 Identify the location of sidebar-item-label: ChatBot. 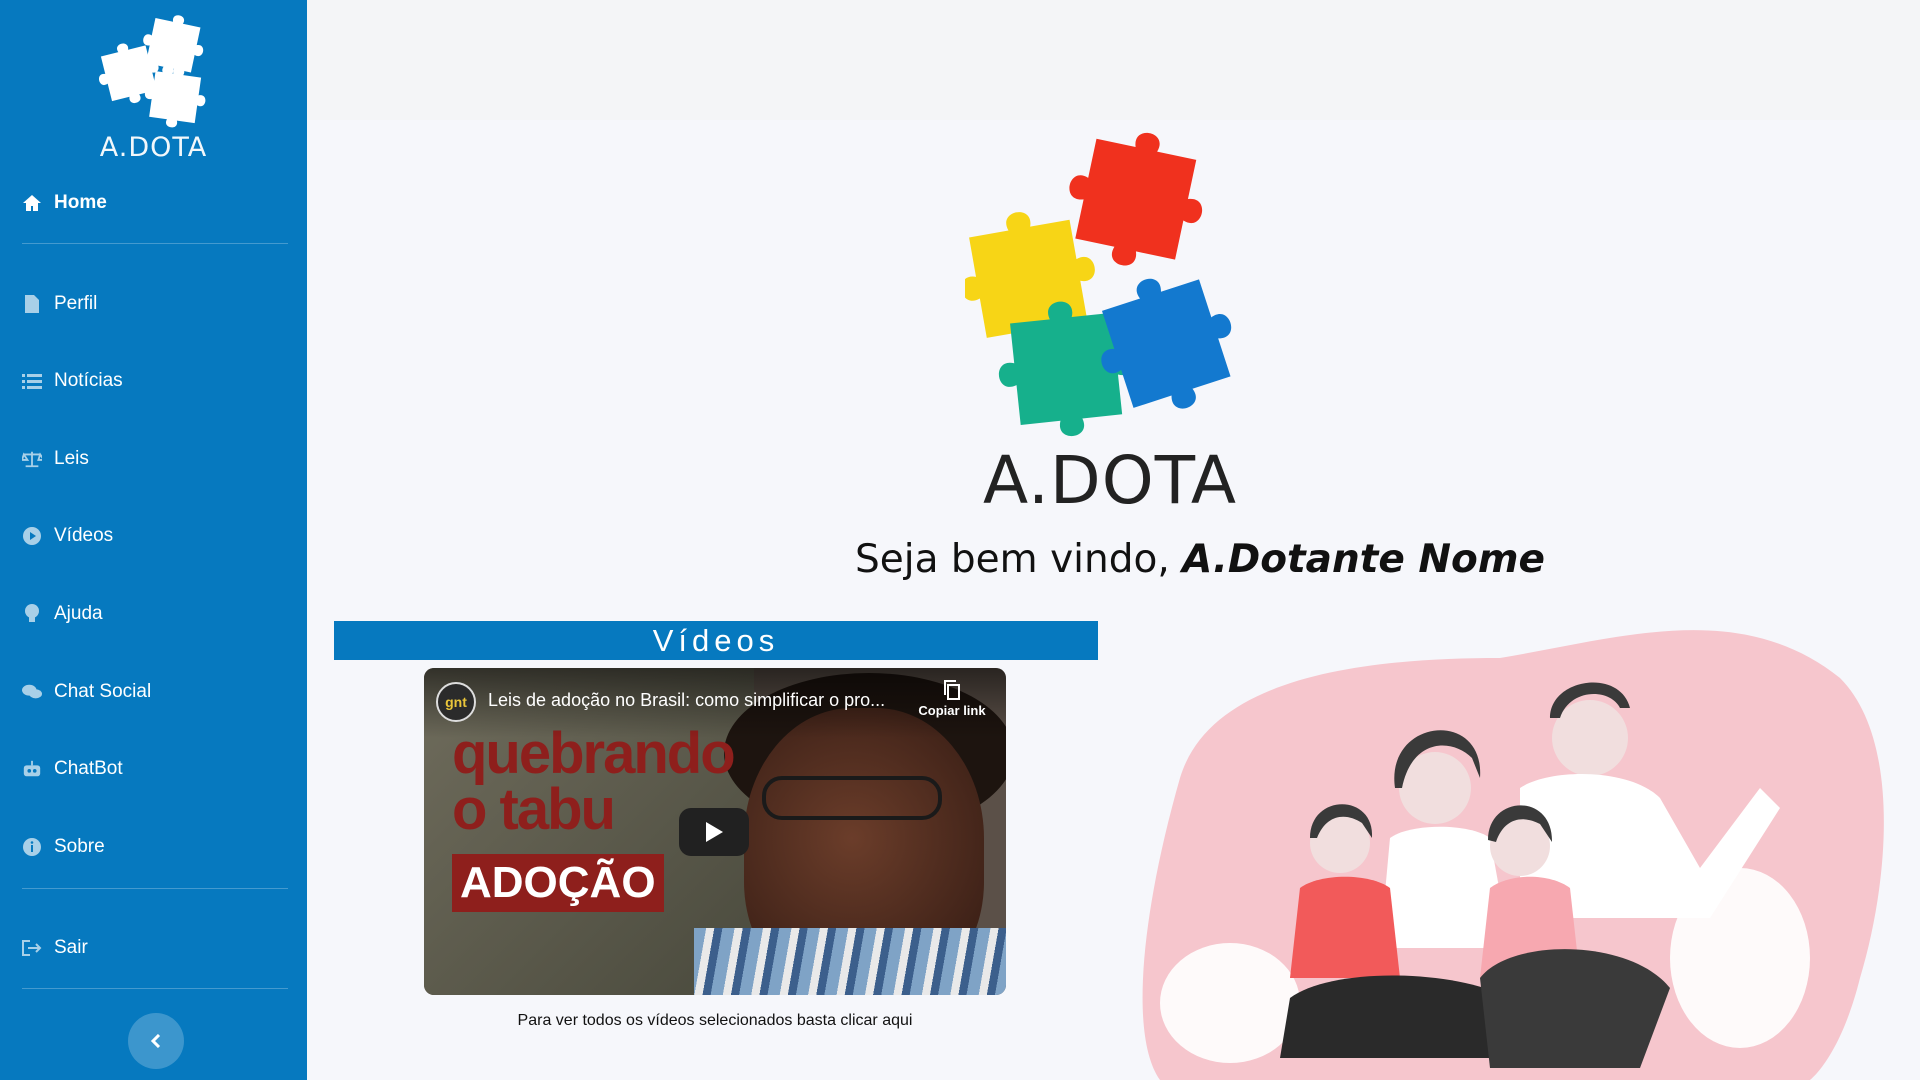
(88, 768).